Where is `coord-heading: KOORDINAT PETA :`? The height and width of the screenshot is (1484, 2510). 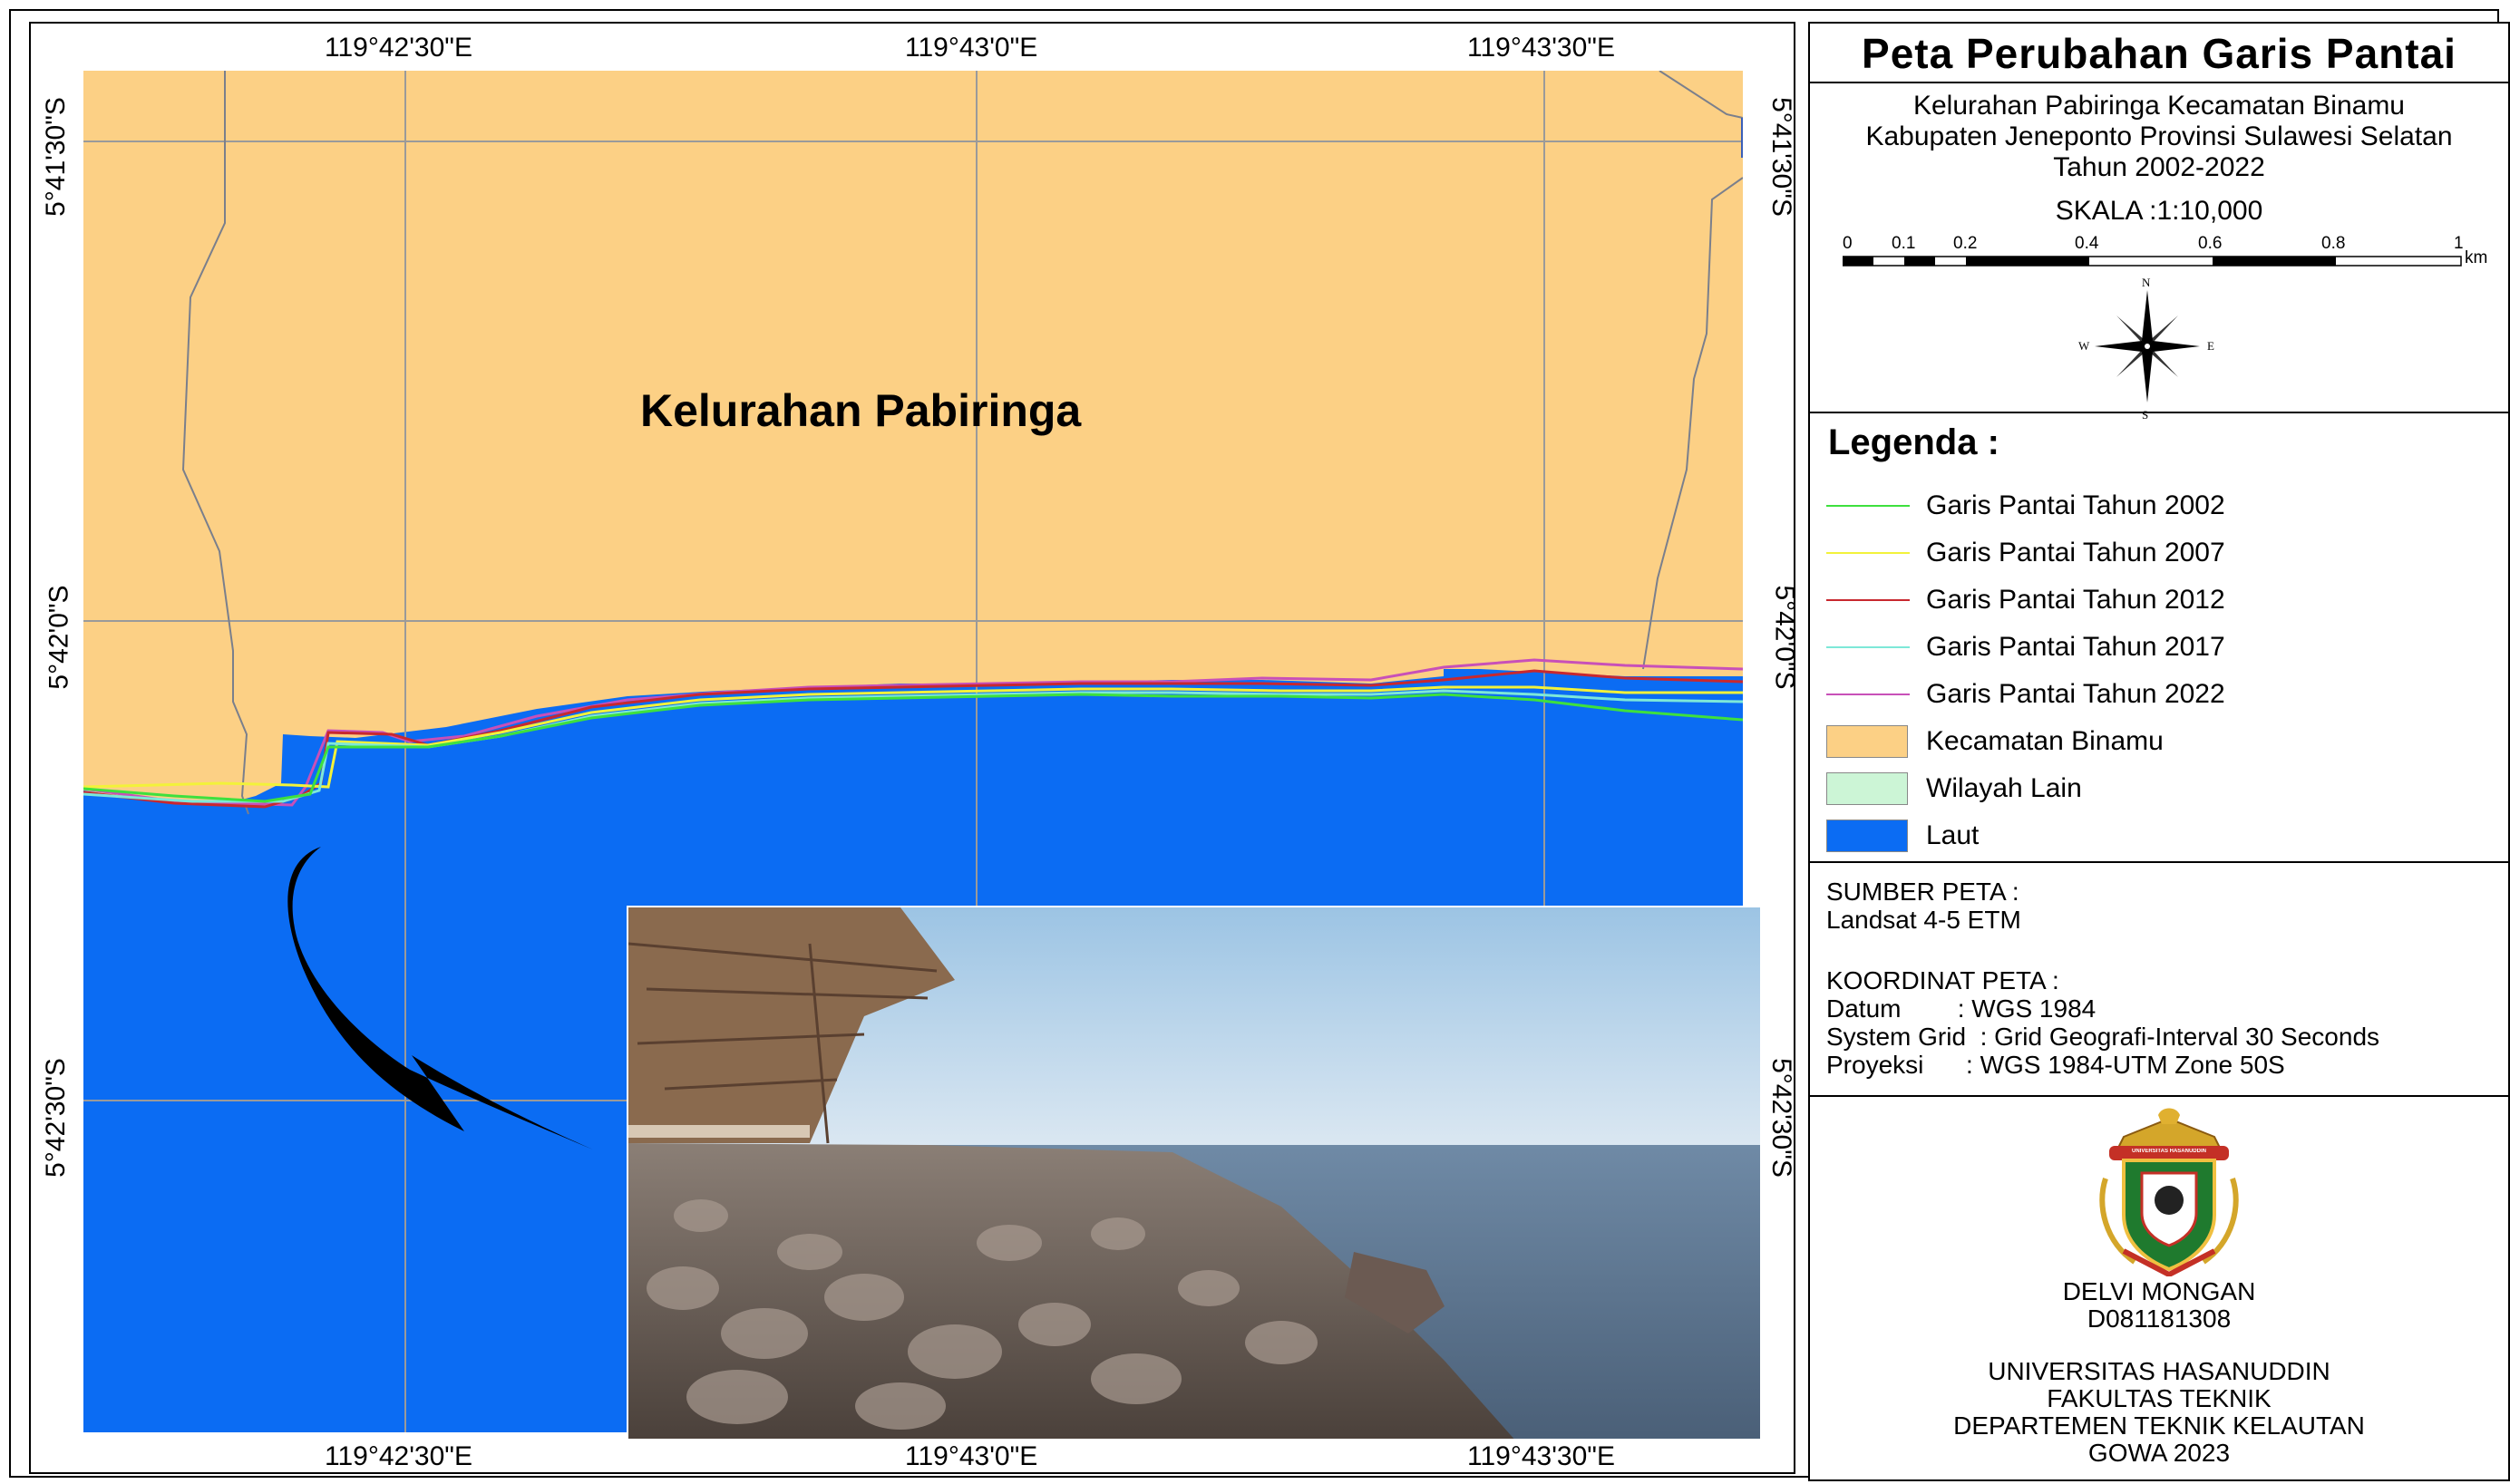 coord-heading: KOORDINAT PETA : is located at coordinates (1942, 980).